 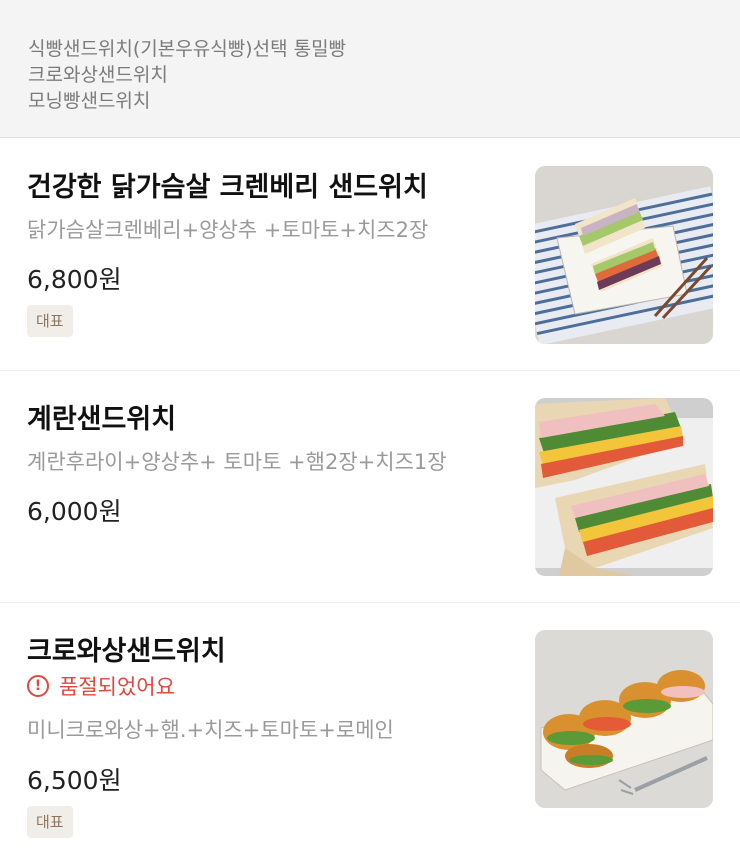 What do you see at coordinates (117, 687) in the screenshot?
I see `sold-out-label: 품절되었어요` at bounding box center [117, 687].